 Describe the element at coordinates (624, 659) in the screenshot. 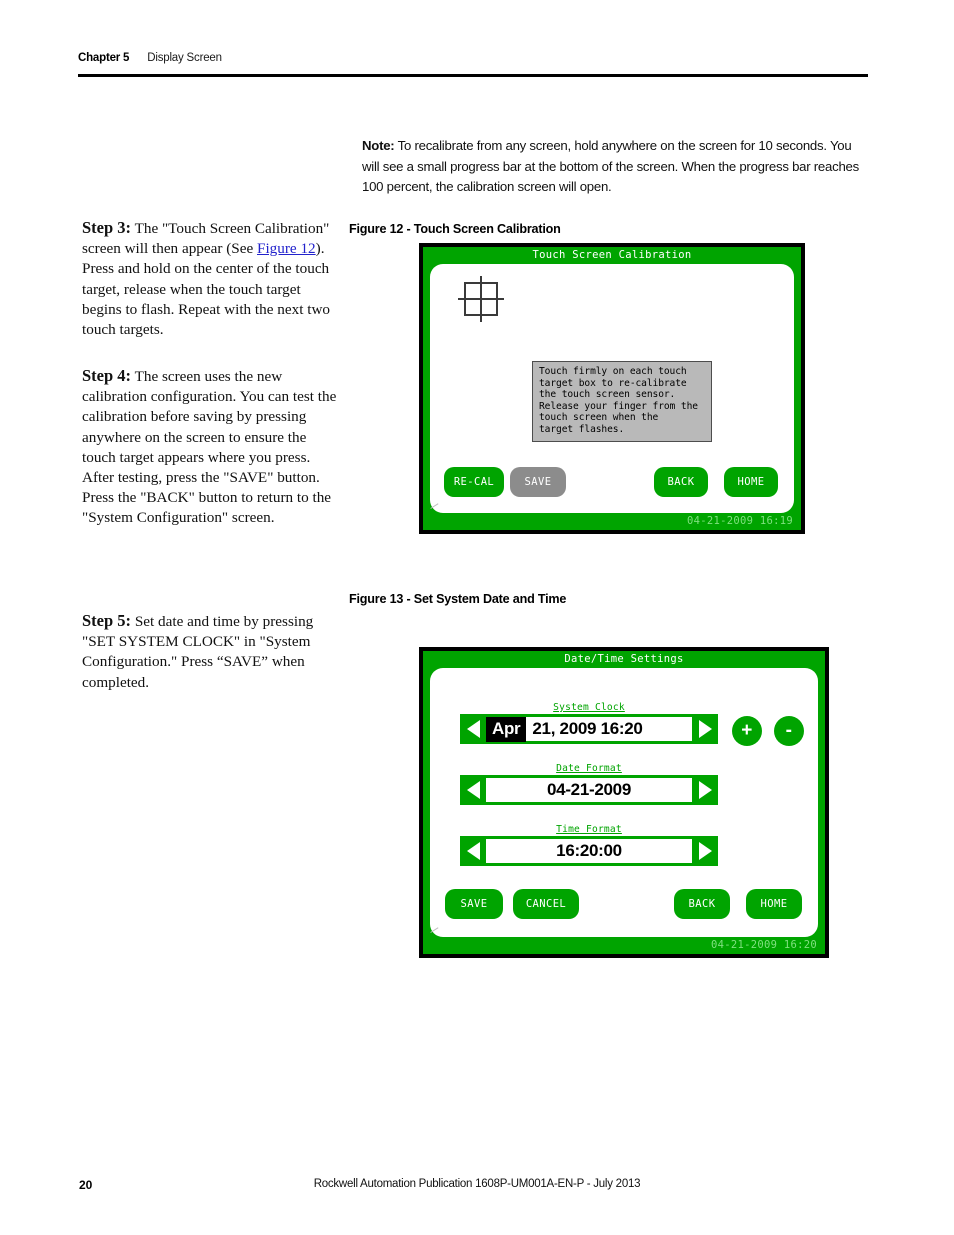

I see `hmi-screen-title-fig13: Date/Time Settings` at that location.